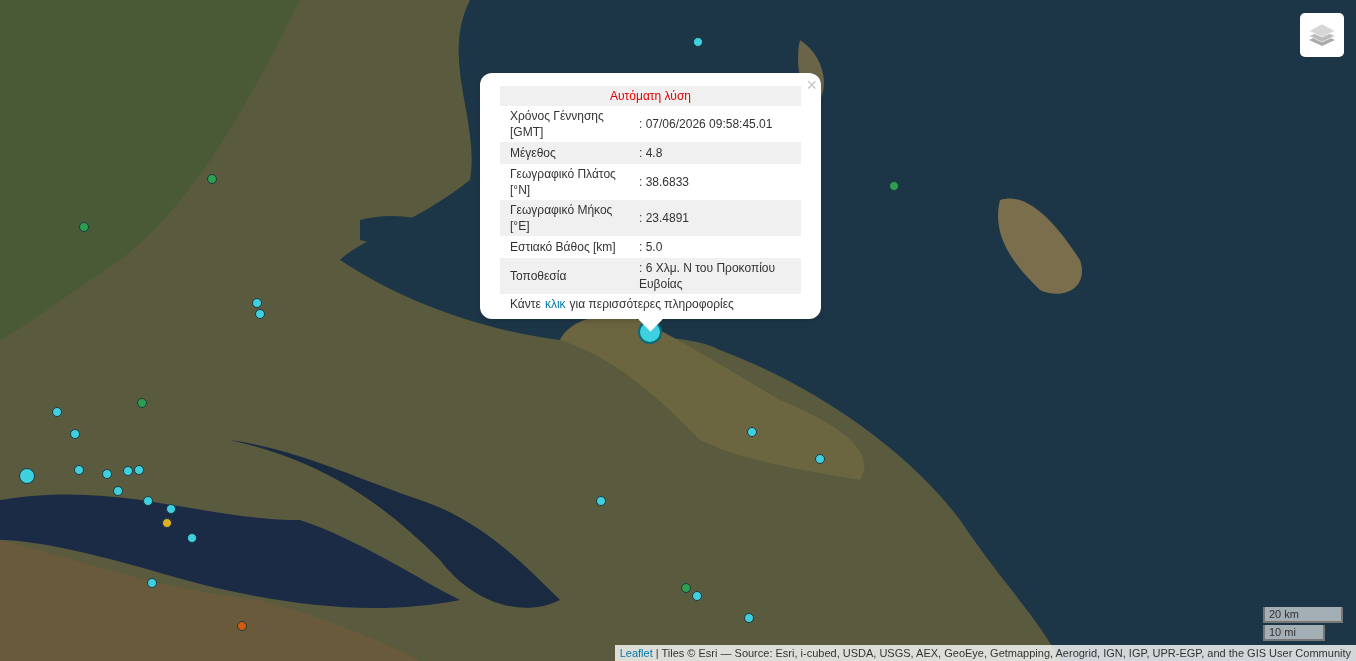 This screenshot has height=661, width=1356. I want to click on field-value: : 4.8, so click(651, 153).